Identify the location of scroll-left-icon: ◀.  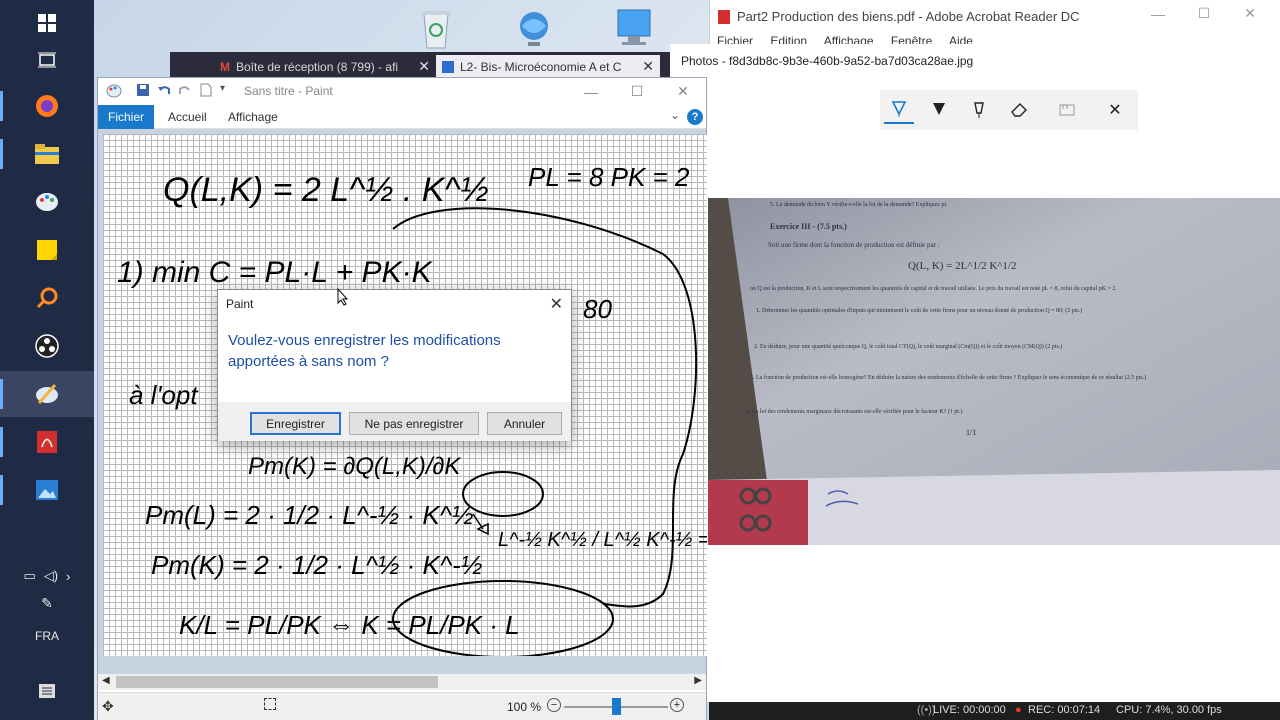
(106, 680).